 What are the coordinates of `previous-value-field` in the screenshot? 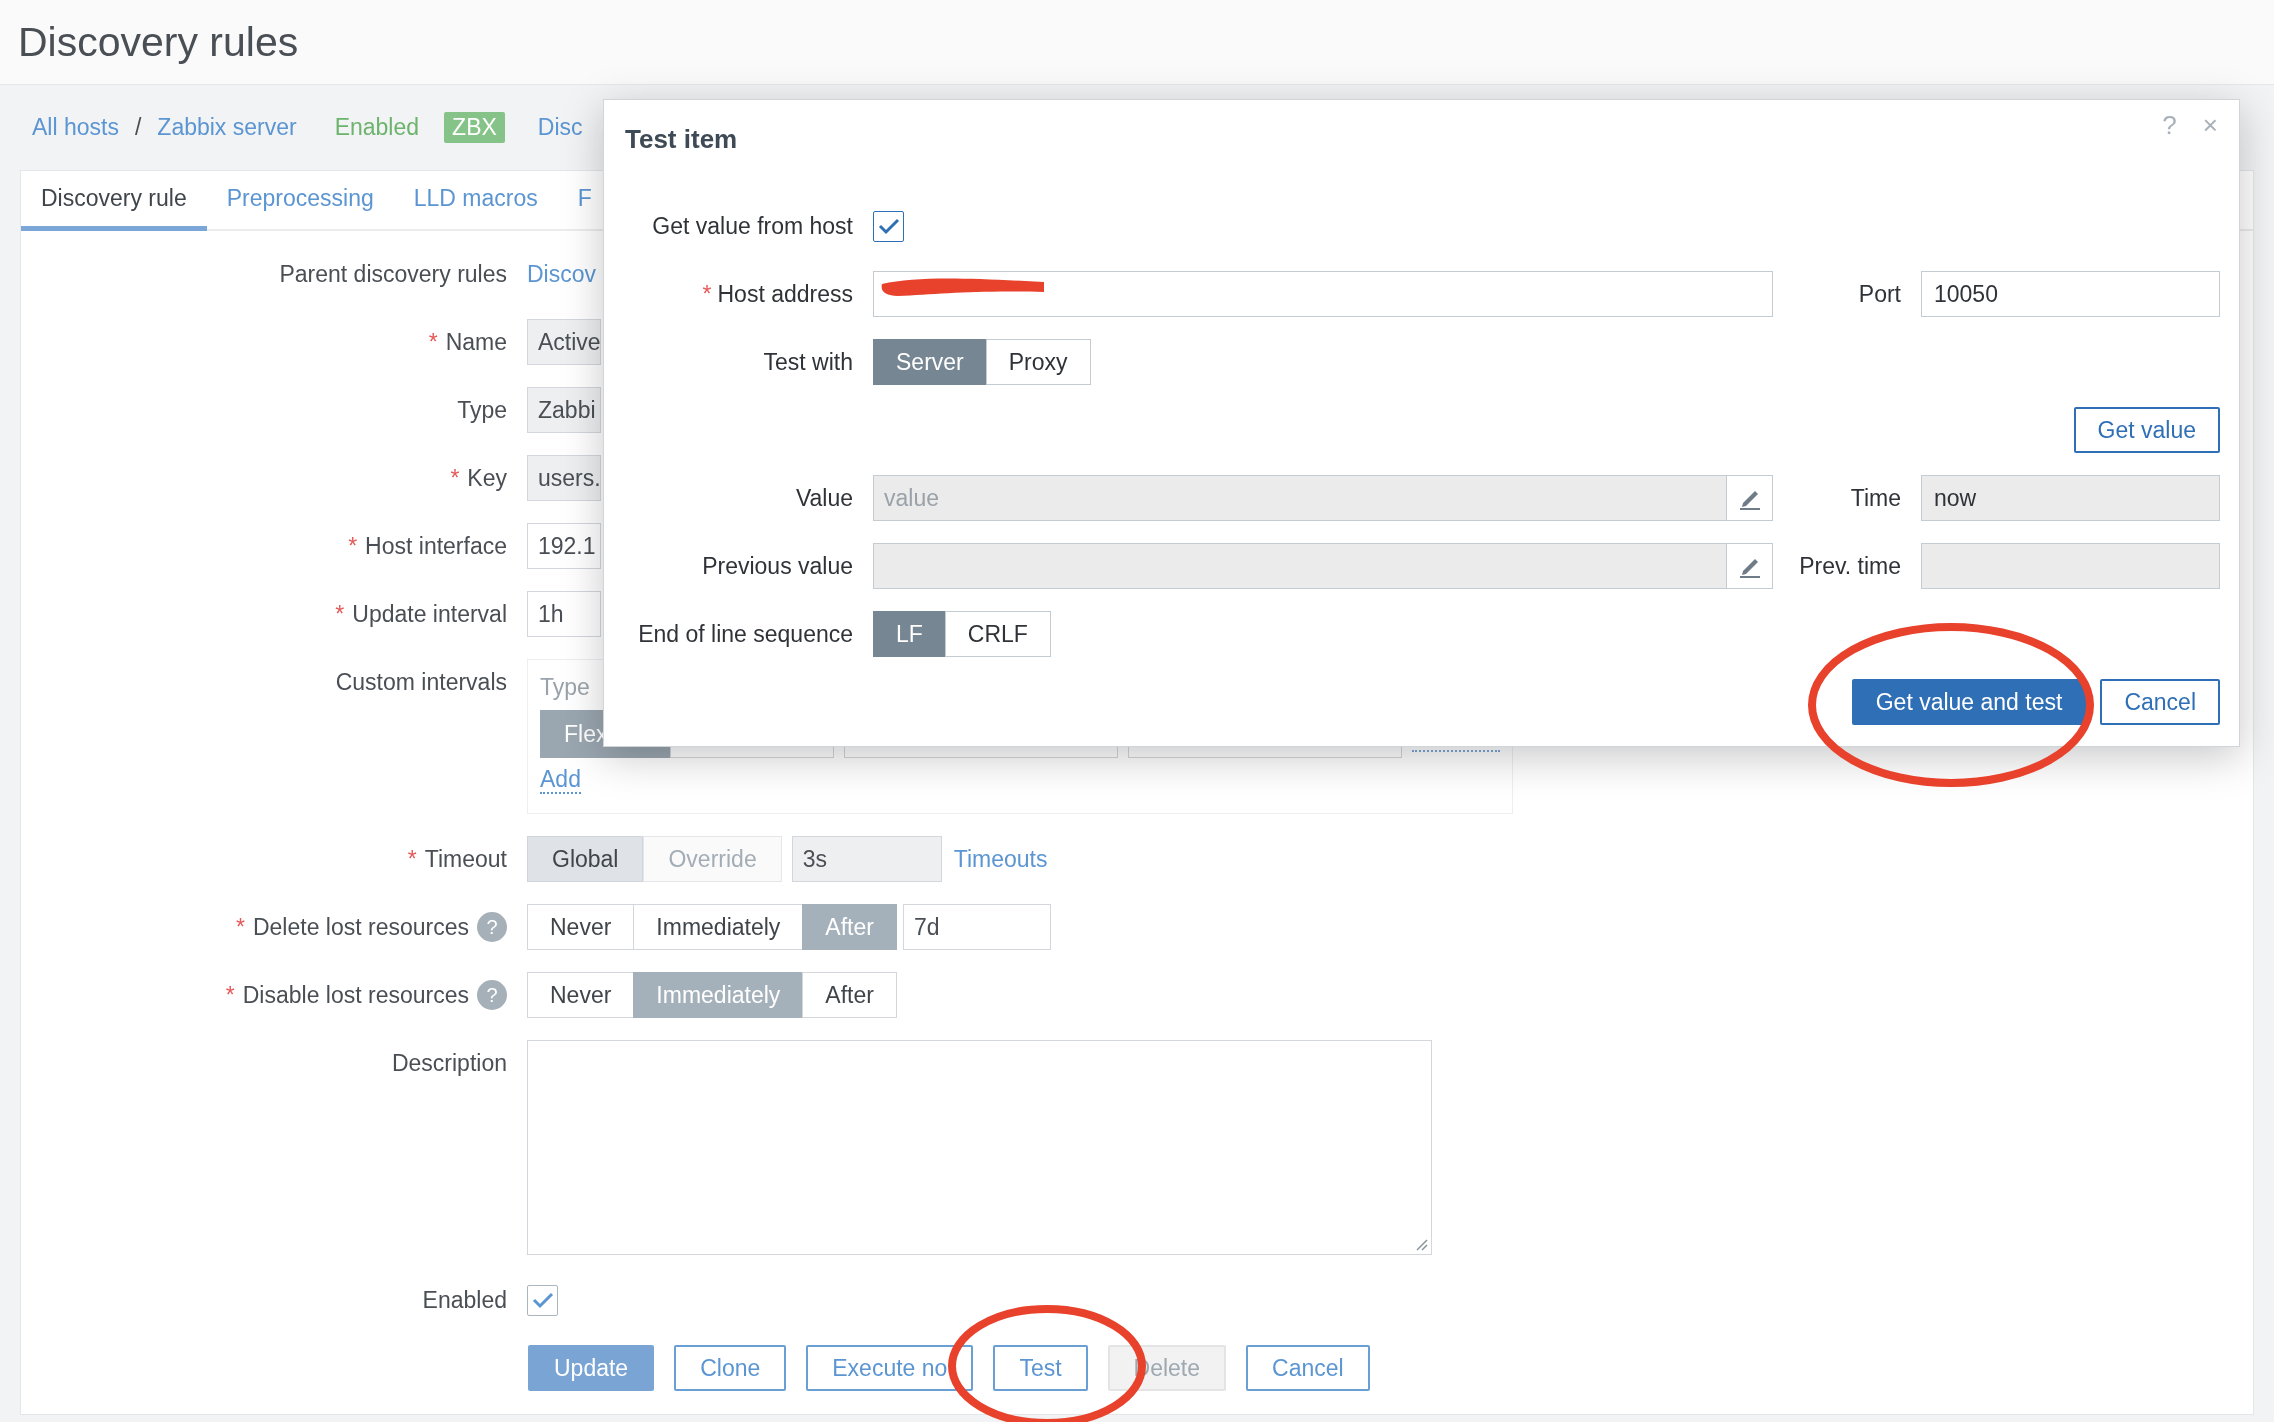 It's located at (1300, 566).